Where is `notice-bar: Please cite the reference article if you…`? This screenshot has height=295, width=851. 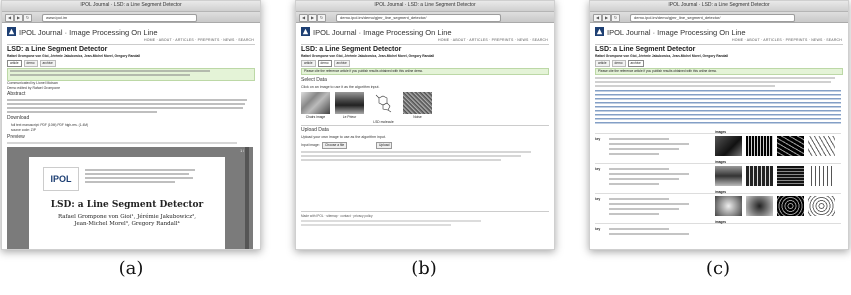
notice-bar: Please cite the reference article if you… is located at coordinates (719, 71).